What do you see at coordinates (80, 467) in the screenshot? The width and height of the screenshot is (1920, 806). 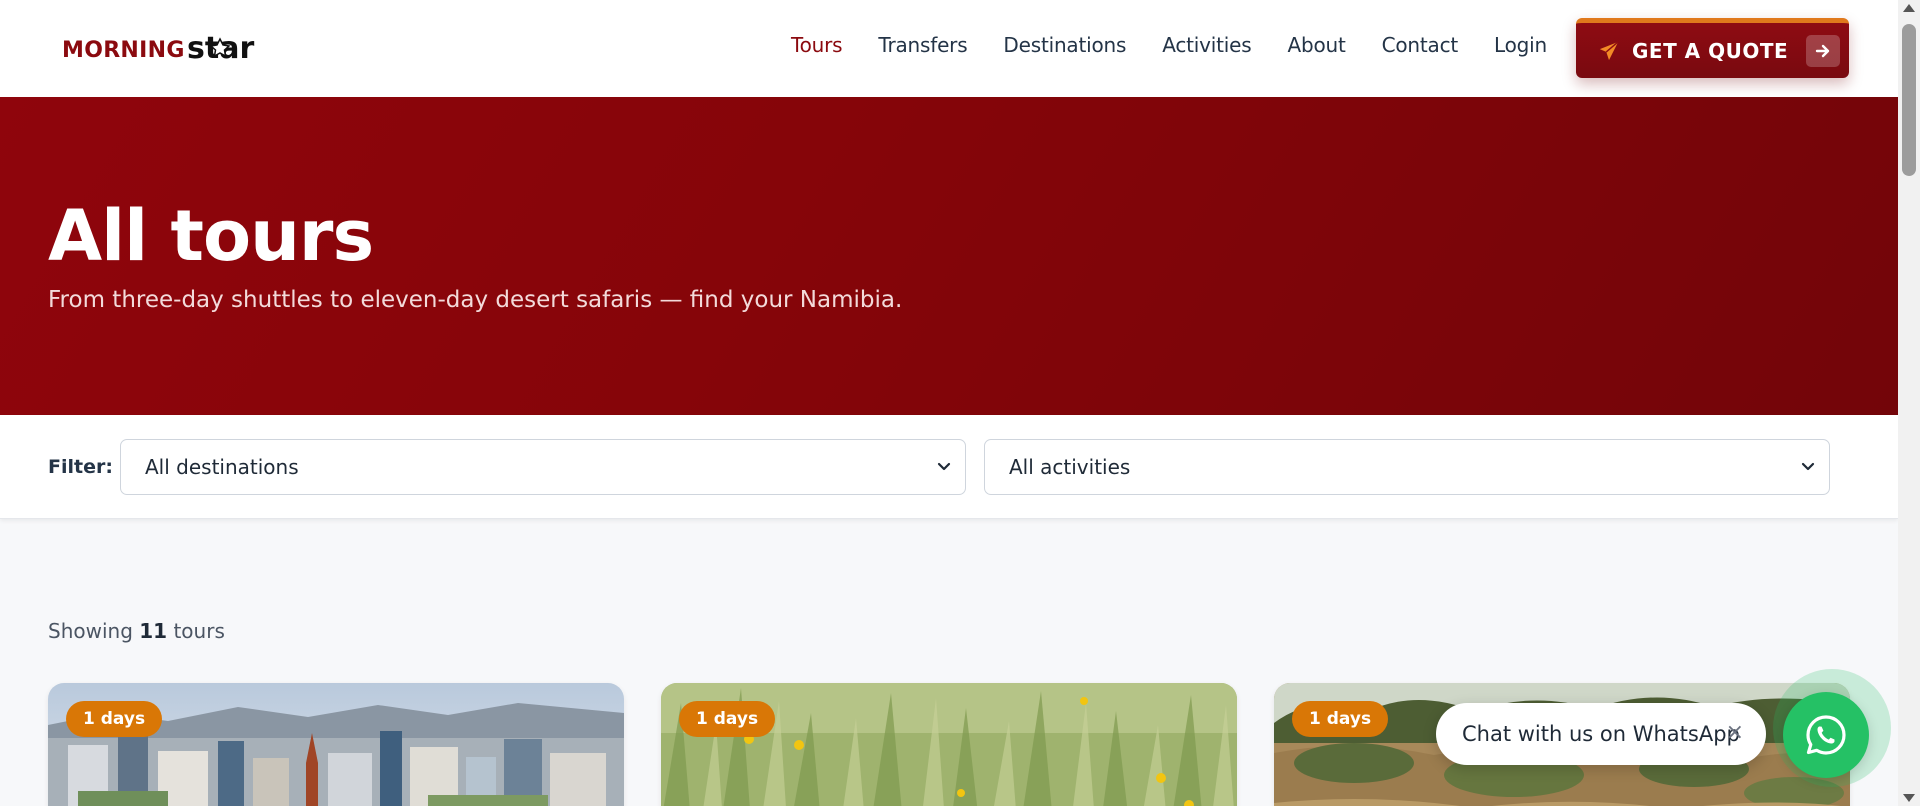 I see `filter-label: Filter:` at bounding box center [80, 467].